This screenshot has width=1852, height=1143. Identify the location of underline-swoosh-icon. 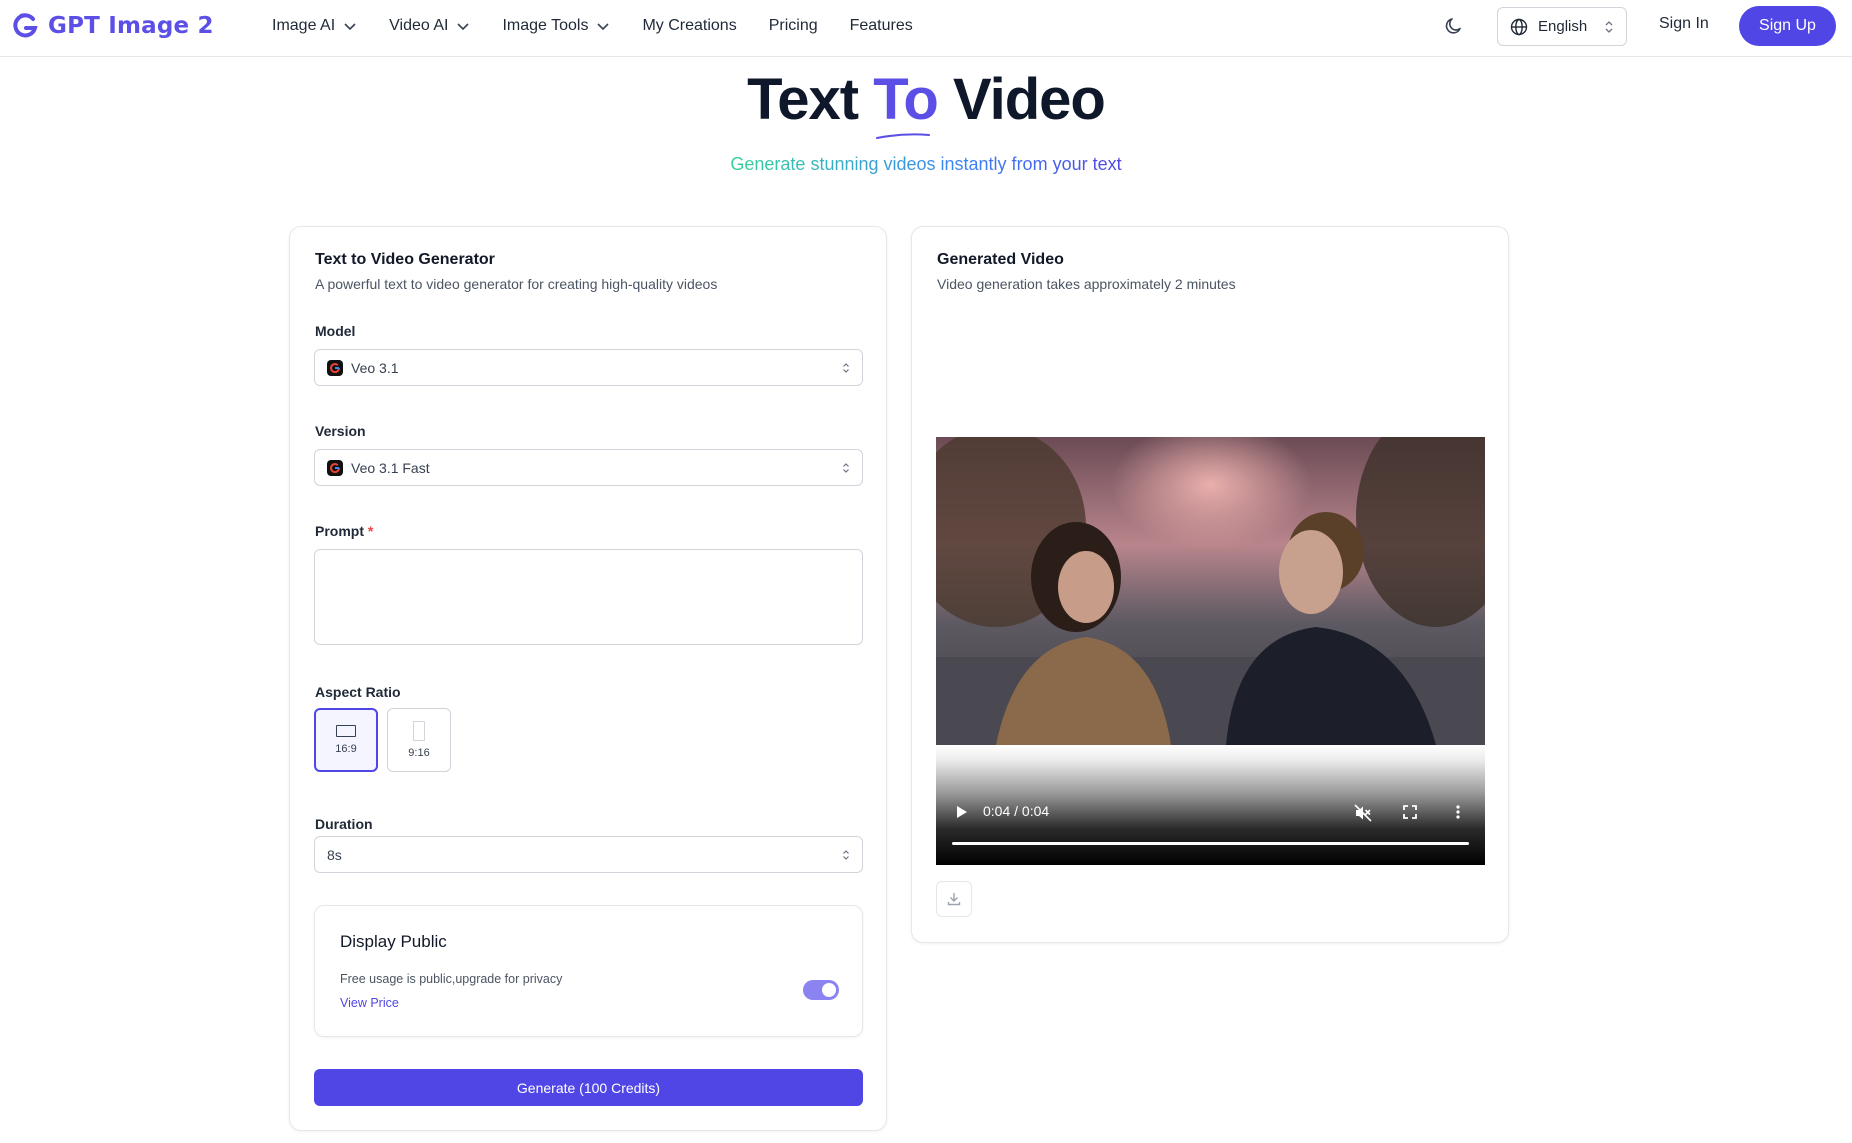
(903, 136).